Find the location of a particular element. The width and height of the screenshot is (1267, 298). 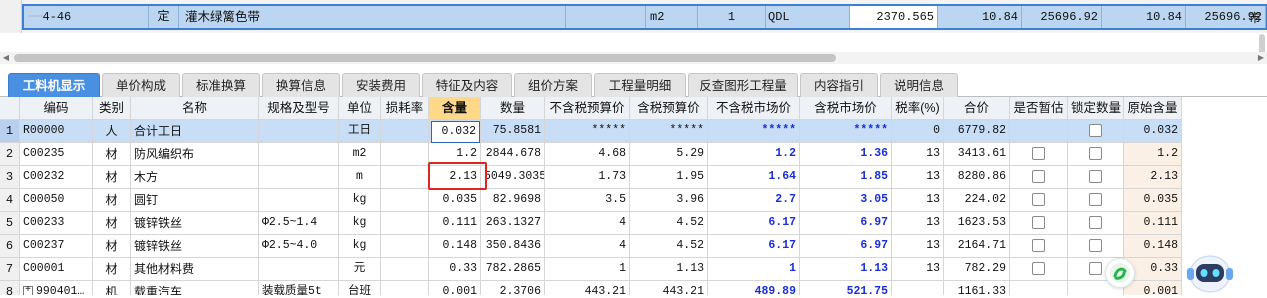

cell-content: 0.001 is located at coordinates (455, 288).